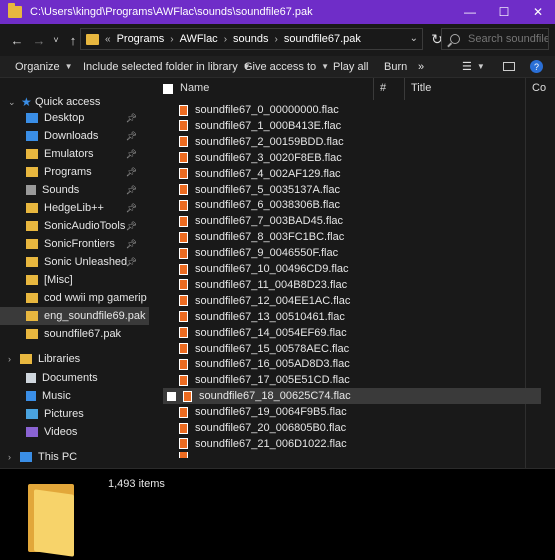 The height and width of the screenshot is (560, 555). I want to click on organize-button: Organize ▼, so click(44, 67).